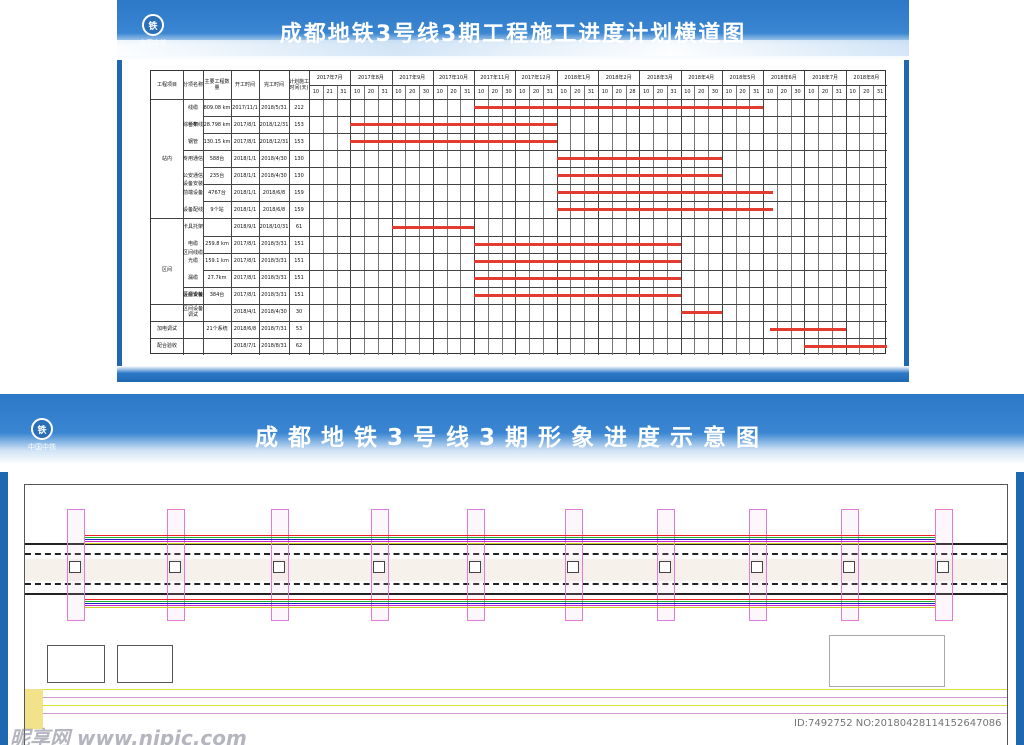 This screenshot has height=745, width=1024. I want to click on legend-table, so click(76, 664).